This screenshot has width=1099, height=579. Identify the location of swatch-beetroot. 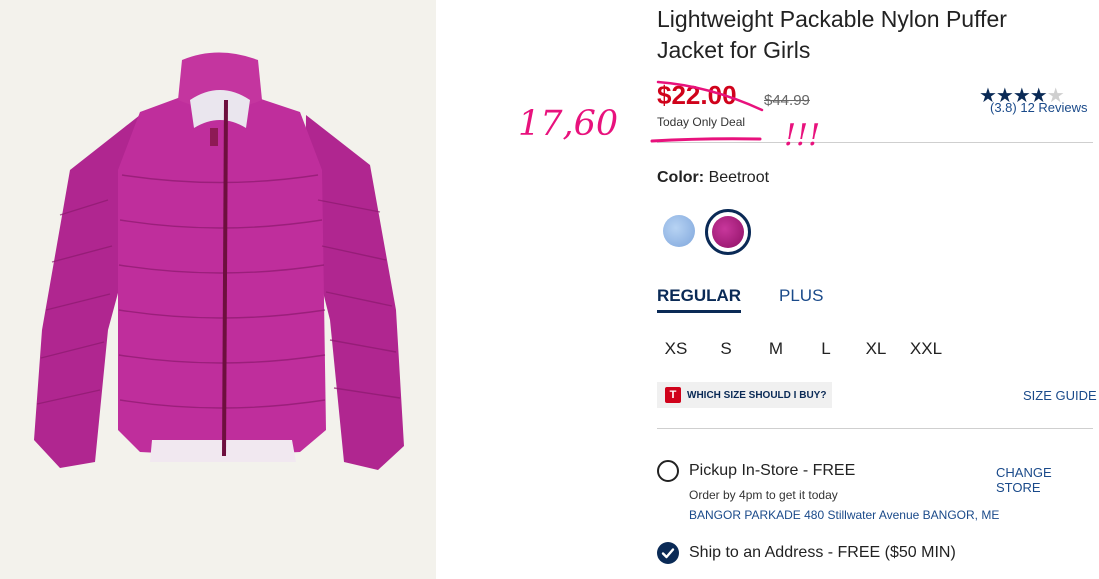
(728, 232).